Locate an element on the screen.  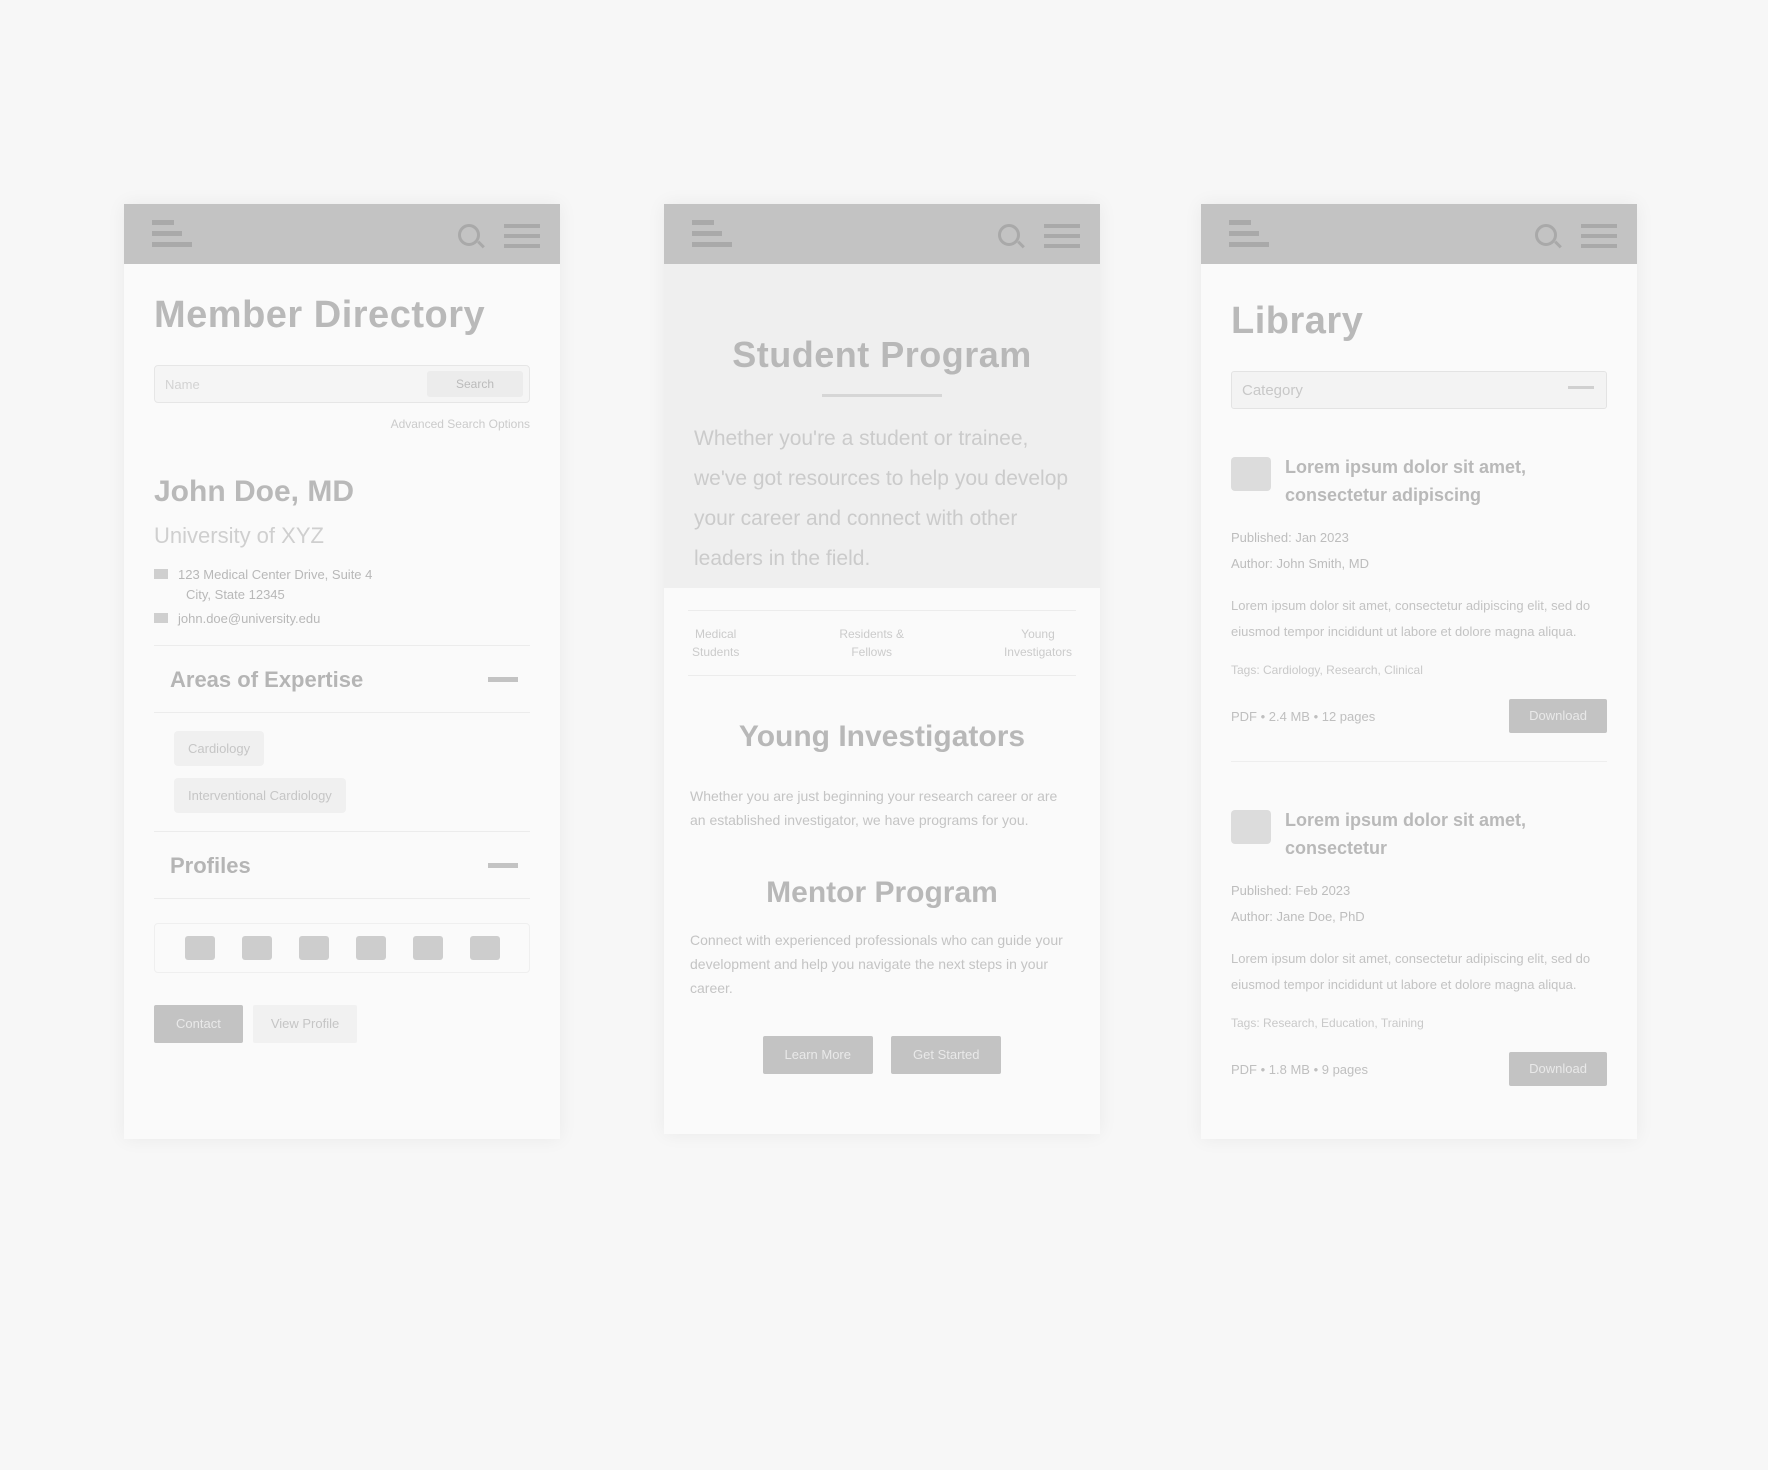
address-line-2: City, State 12345 is located at coordinates (235, 594).